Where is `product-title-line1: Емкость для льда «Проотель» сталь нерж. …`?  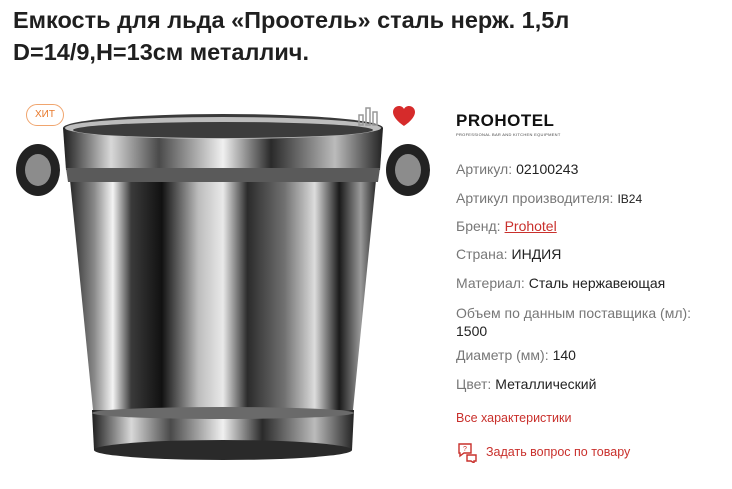
product-title-line1: Емкость для льда «Проотель» сталь нерж. … is located at coordinates (291, 20).